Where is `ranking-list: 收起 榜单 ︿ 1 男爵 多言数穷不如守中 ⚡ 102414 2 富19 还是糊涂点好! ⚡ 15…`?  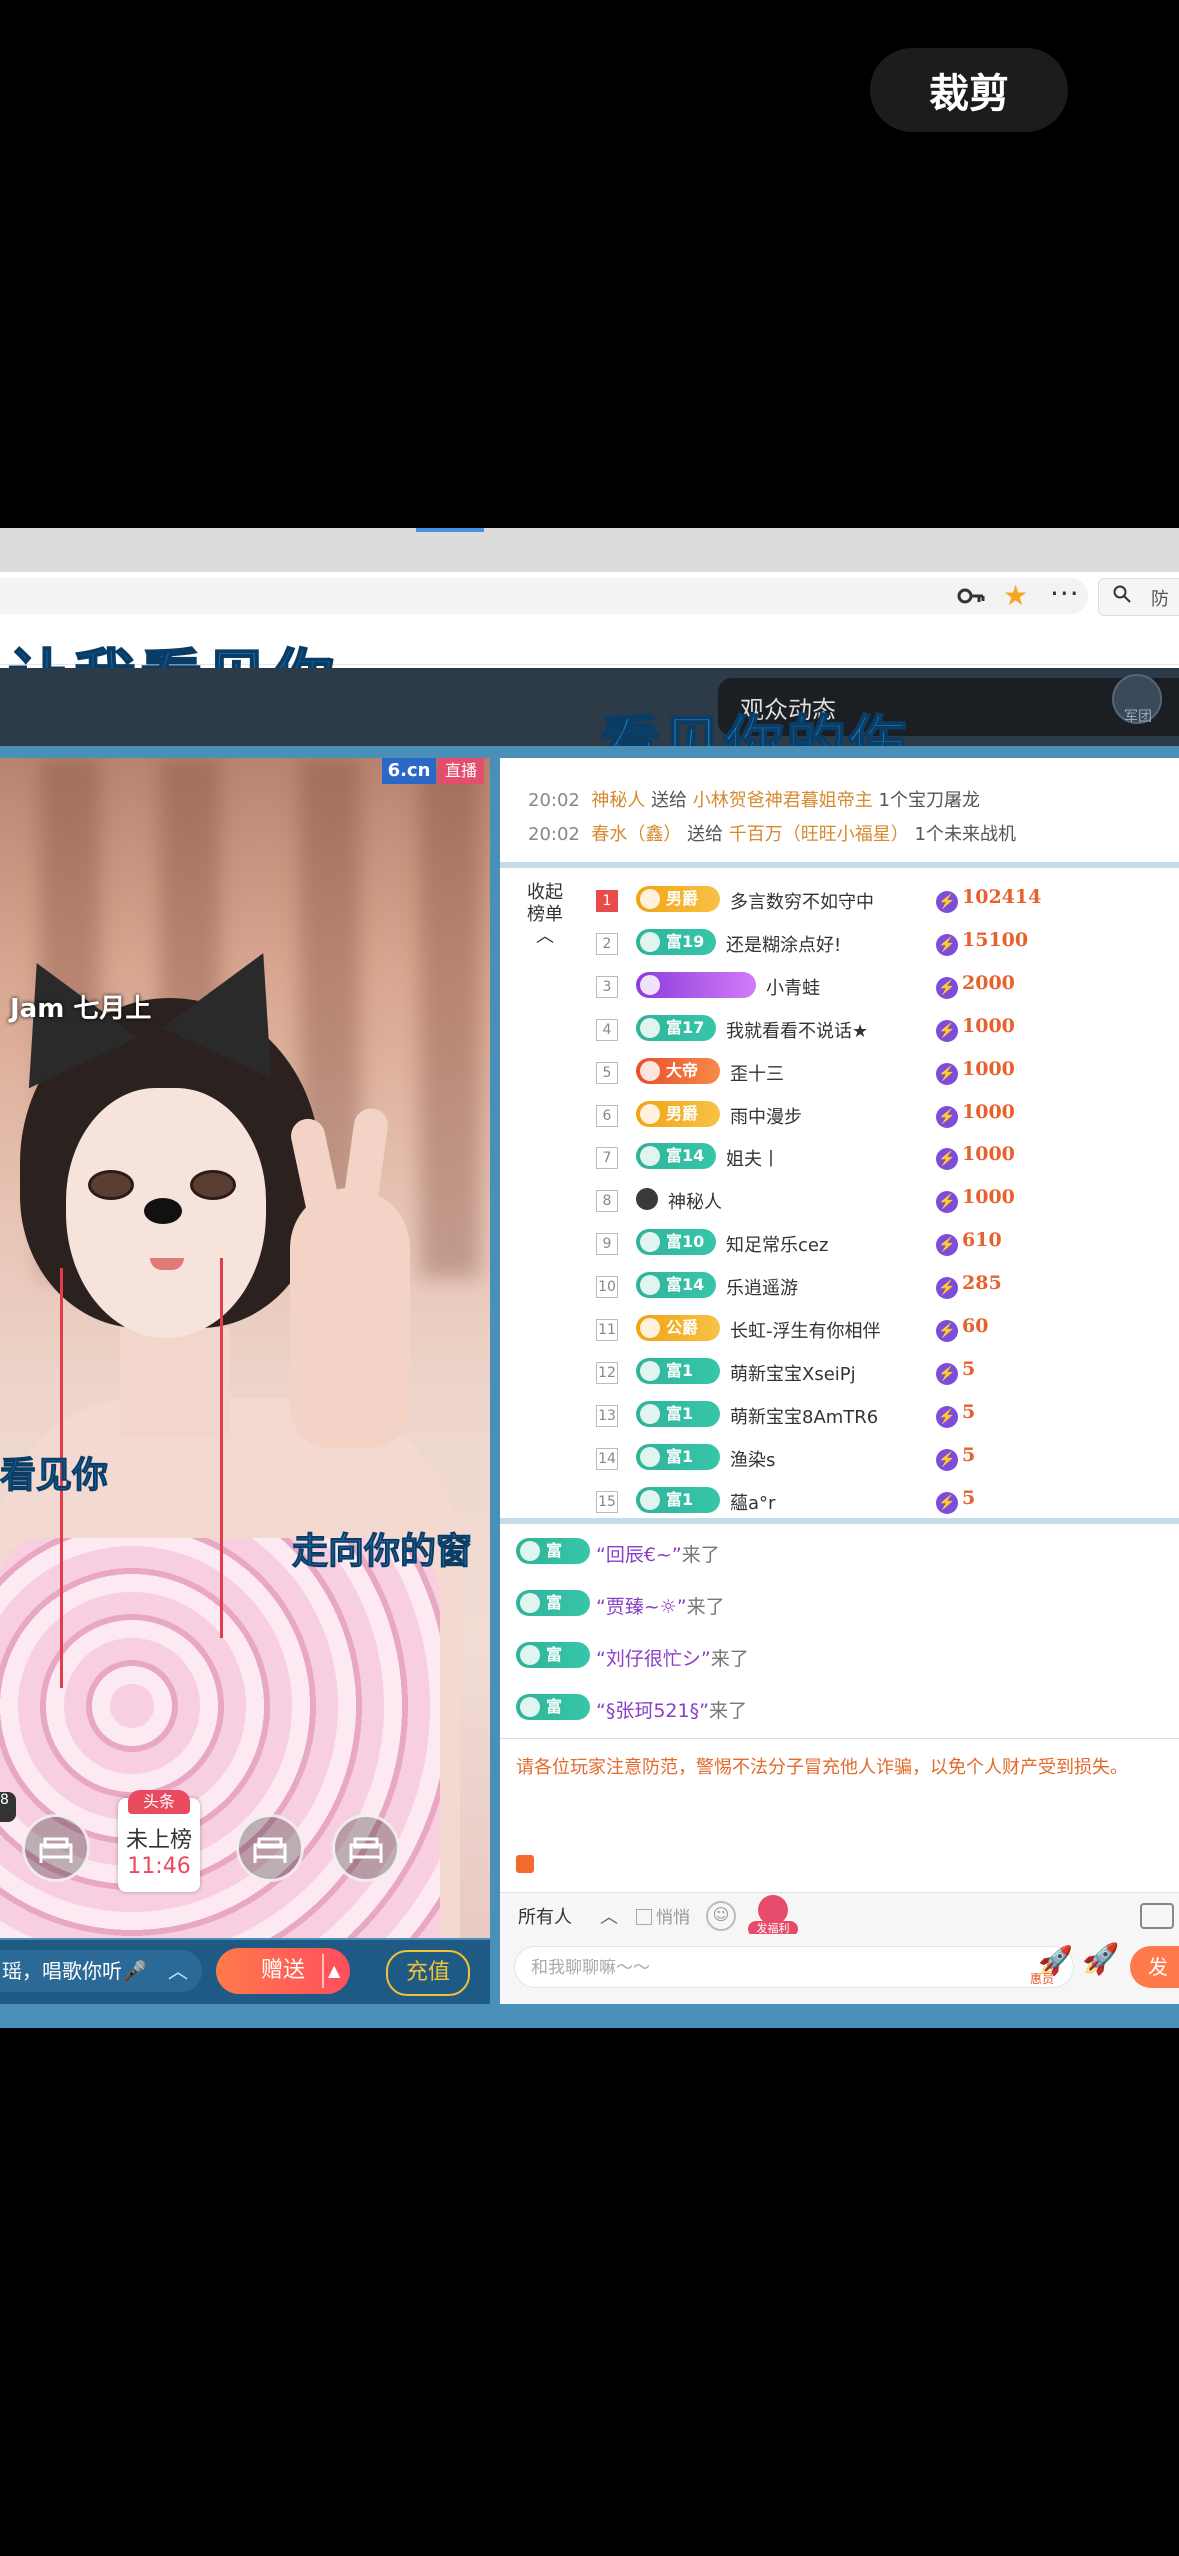 ranking-list: 收起 榜单 ︿ 1 男爵 多言数穷不如守中 ⚡ 102414 2 富19 还是糊涂点好! ⚡ 15… is located at coordinates (839, 1196).